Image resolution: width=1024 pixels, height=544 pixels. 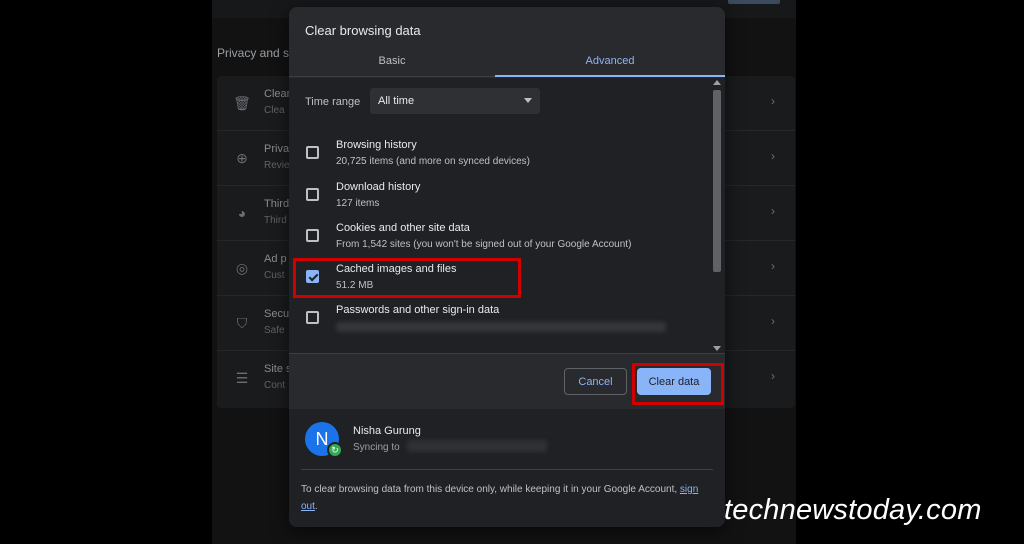 What do you see at coordinates (312, 194) in the screenshot?
I see `download-history-checkbox` at bounding box center [312, 194].